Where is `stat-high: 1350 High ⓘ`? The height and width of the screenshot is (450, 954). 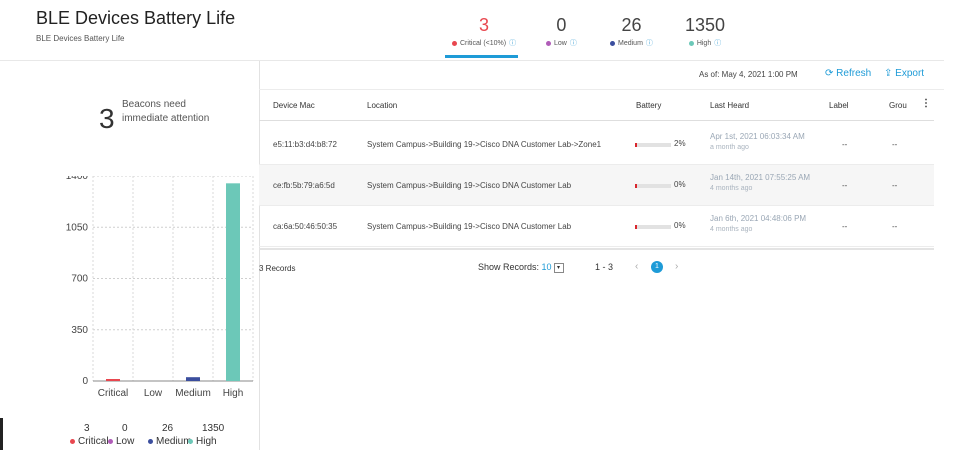
stat-high: 1350 High ⓘ is located at coordinates (705, 31).